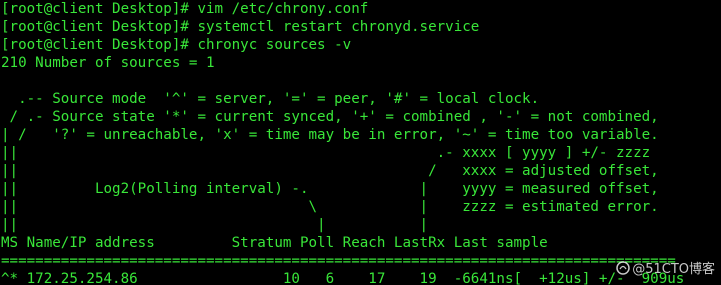 The image size is (721, 285). What do you see at coordinates (215, 225) in the screenshot?
I see `terminal-line-connectors: || | |` at bounding box center [215, 225].